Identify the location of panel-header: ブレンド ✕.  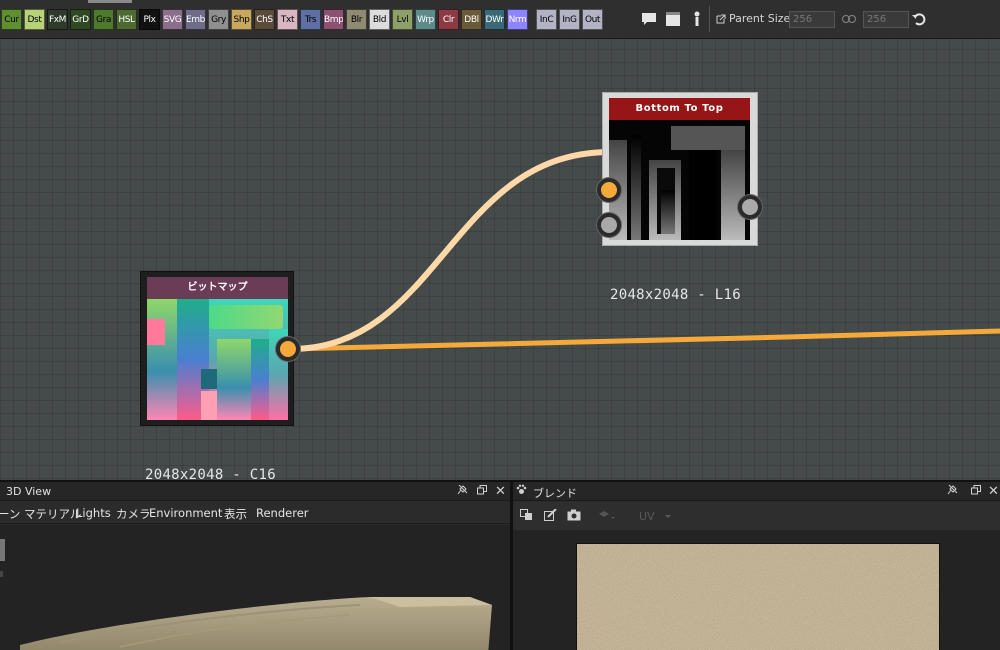
(756, 491).